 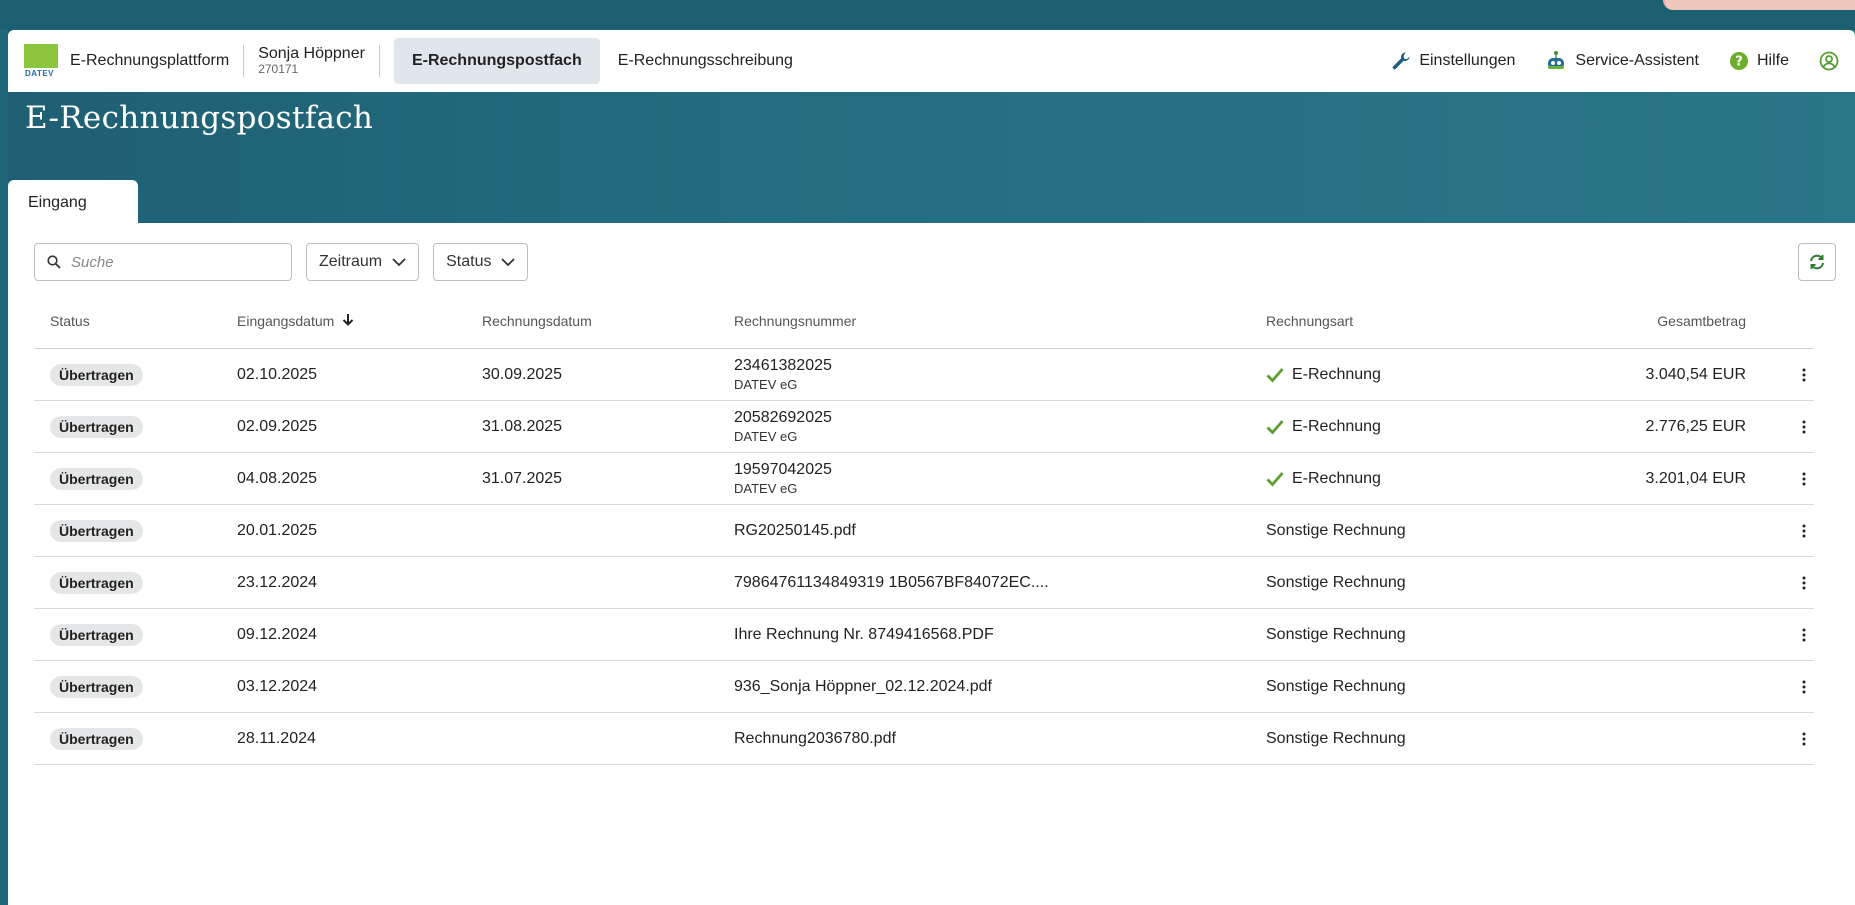 What do you see at coordinates (277, 686) in the screenshot?
I see `received-date: 03.12.2024` at bounding box center [277, 686].